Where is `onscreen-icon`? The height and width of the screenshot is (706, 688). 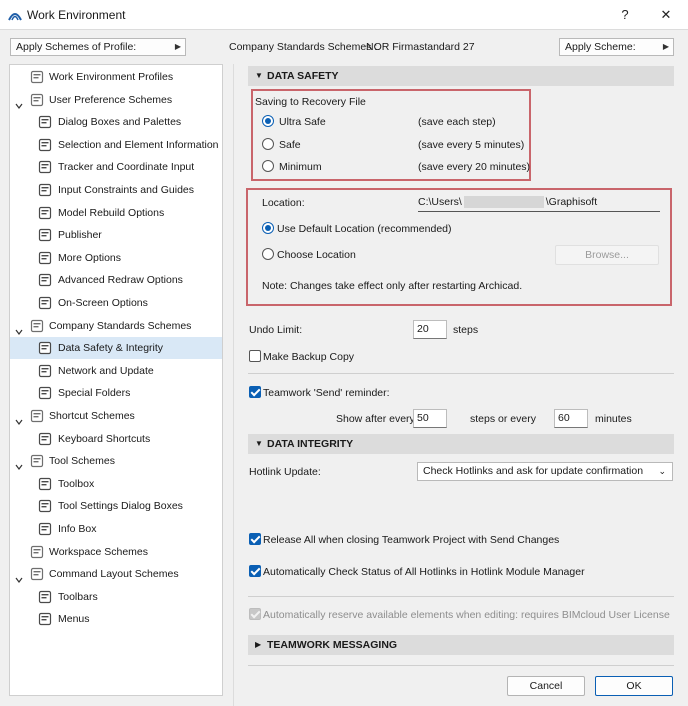 onscreen-icon is located at coordinates (45, 303).